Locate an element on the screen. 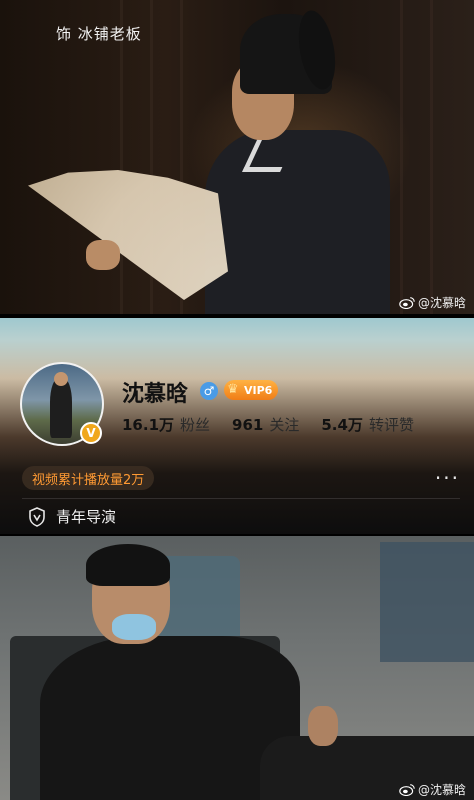 Image resolution: width=474 pixels, height=800 pixels. photo-caption: 饰 冰铺老板 is located at coordinates (99, 34).